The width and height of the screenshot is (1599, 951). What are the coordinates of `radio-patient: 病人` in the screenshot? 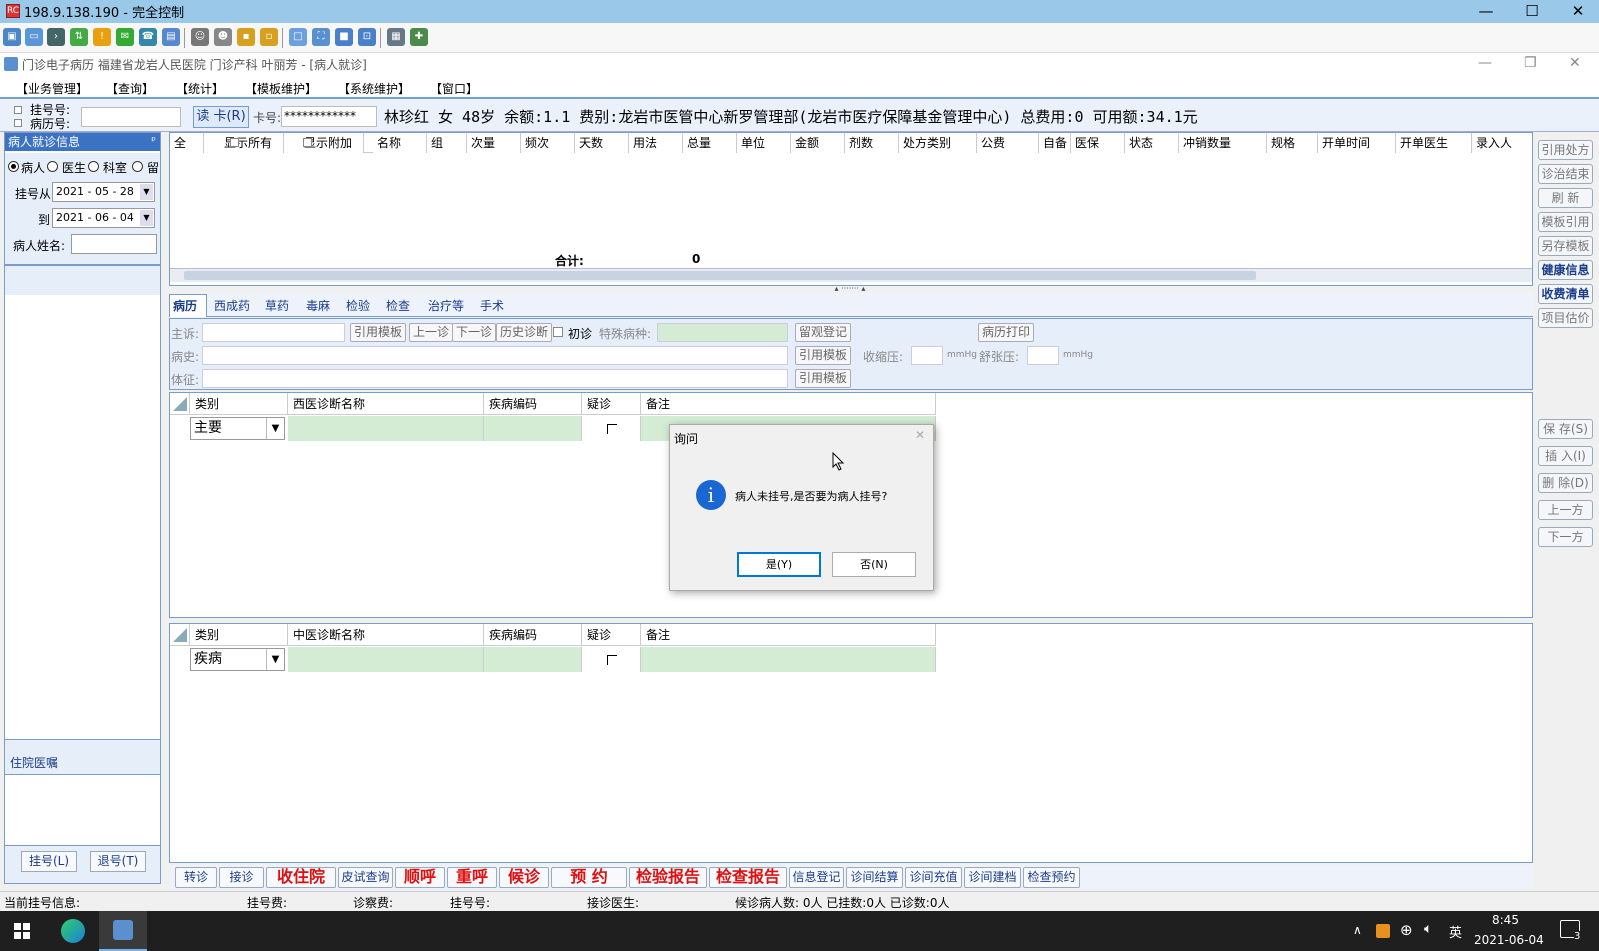 It's located at (33, 167).